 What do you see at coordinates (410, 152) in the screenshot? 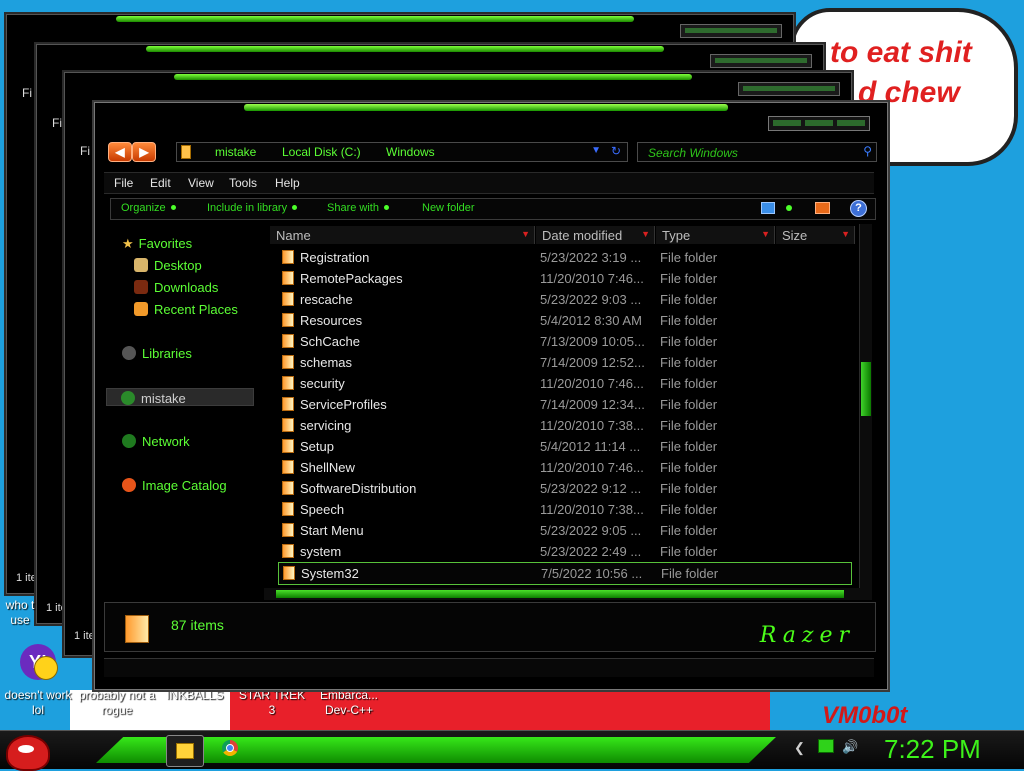
I see `breadcrumb-item: Windows` at bounding box center [410, 152].